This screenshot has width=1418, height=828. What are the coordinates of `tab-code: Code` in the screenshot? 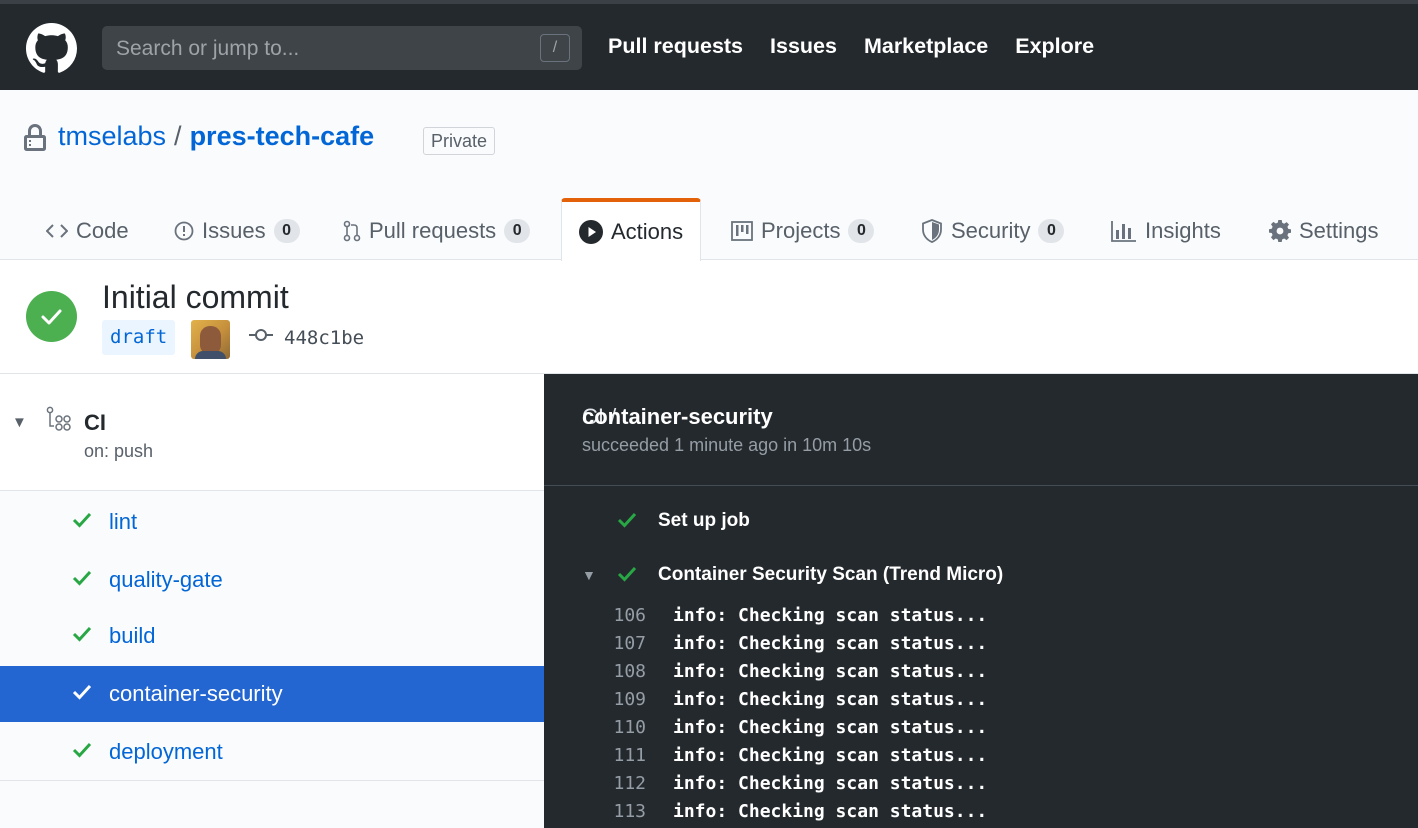 It's located at (87, 229).